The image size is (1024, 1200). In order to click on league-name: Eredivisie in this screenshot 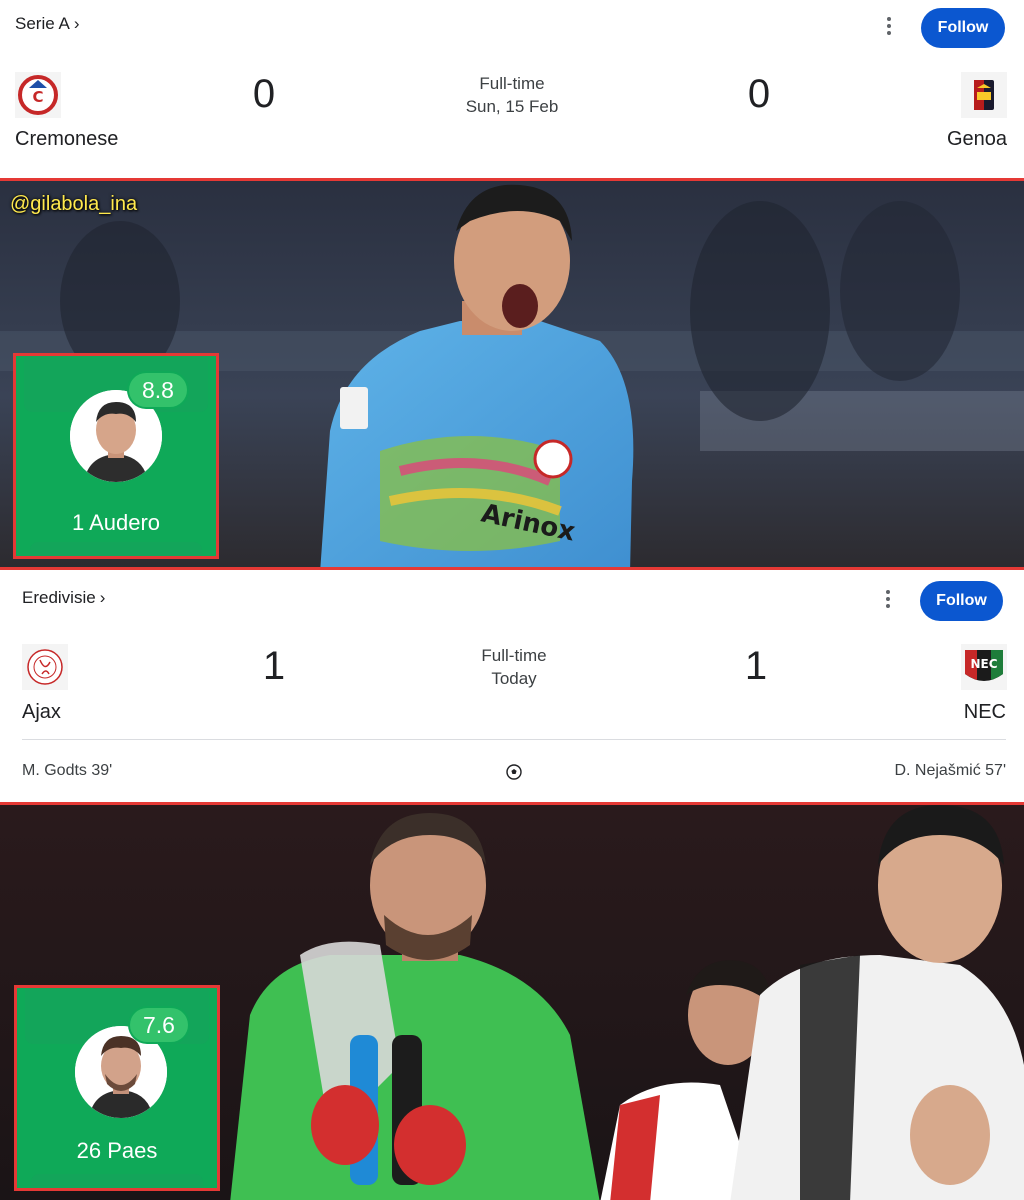, I will do `click(59, 597)`.